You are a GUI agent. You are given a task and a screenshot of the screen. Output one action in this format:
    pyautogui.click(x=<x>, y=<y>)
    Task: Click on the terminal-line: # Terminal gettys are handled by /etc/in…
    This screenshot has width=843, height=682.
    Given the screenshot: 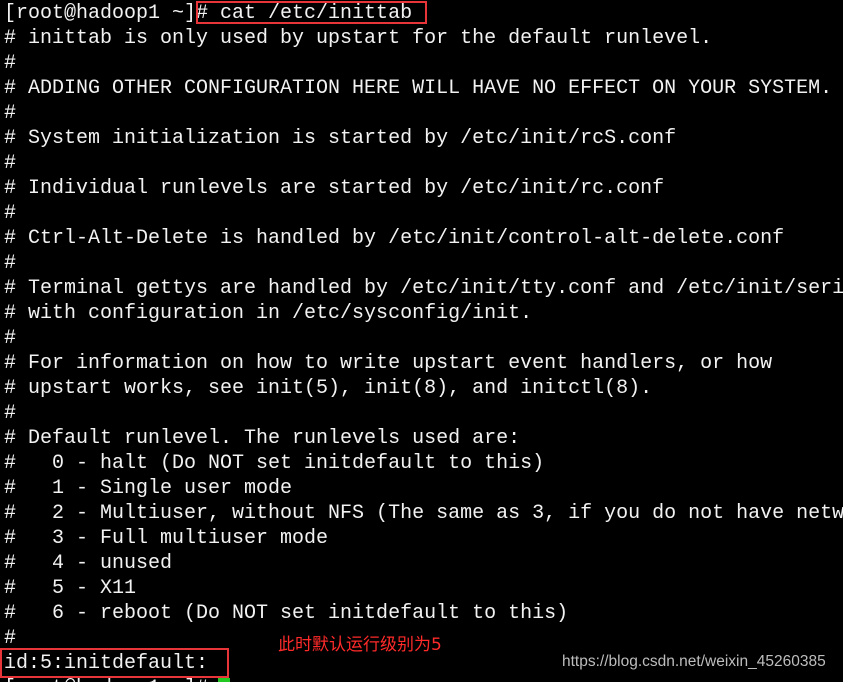 What is the action you would take?
    pyautogui.click(x=423, y=288)
    